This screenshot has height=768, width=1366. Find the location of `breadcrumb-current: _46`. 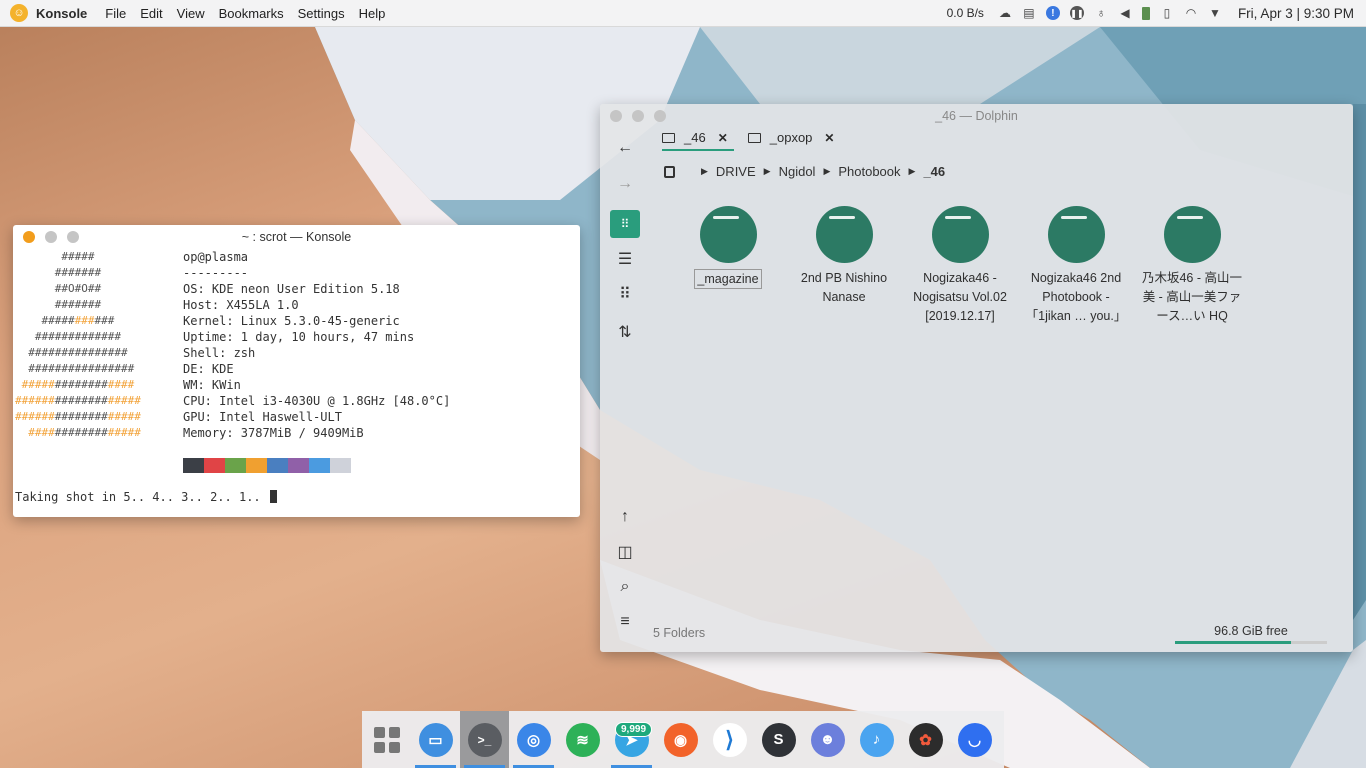

breadcrumb-current: _46 is located at coordinates (934, 171).